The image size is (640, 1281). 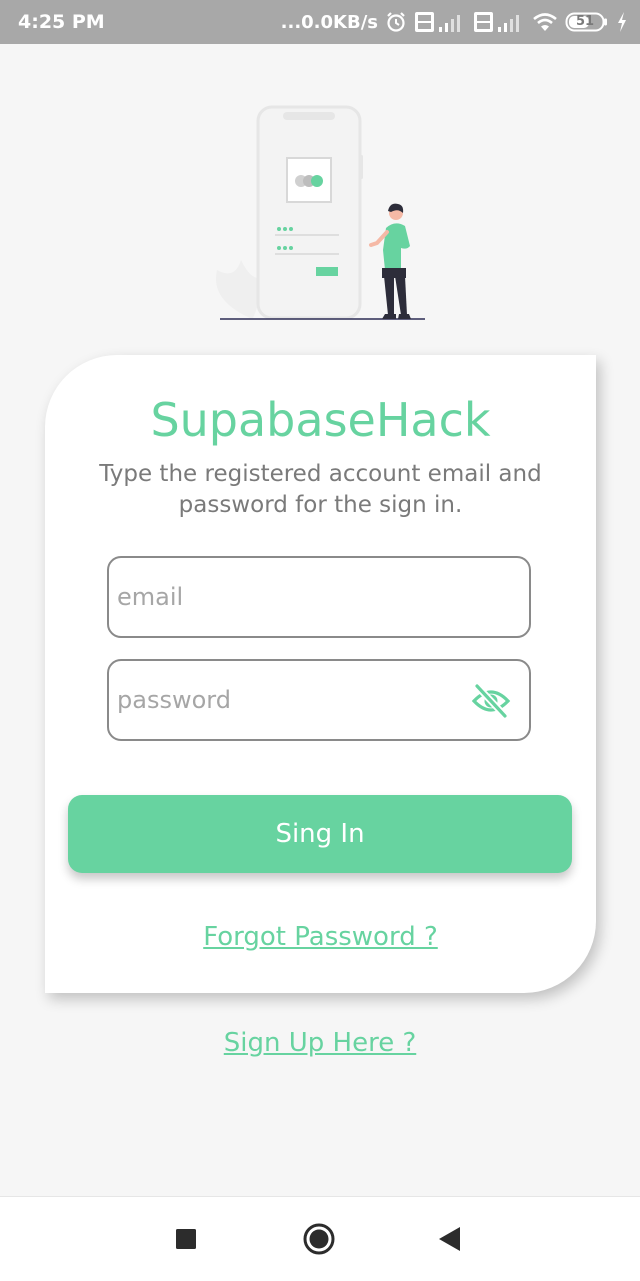 I want to click on status-bar: 4:25 PM ...0.0KB/s 51, so click(x=320, y=22).